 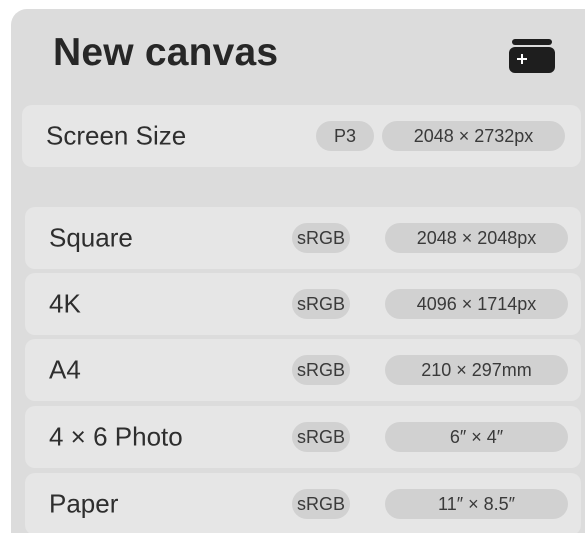 I want to click on preset-label: 4 × 6 Photo, so click(x=116, y=436).